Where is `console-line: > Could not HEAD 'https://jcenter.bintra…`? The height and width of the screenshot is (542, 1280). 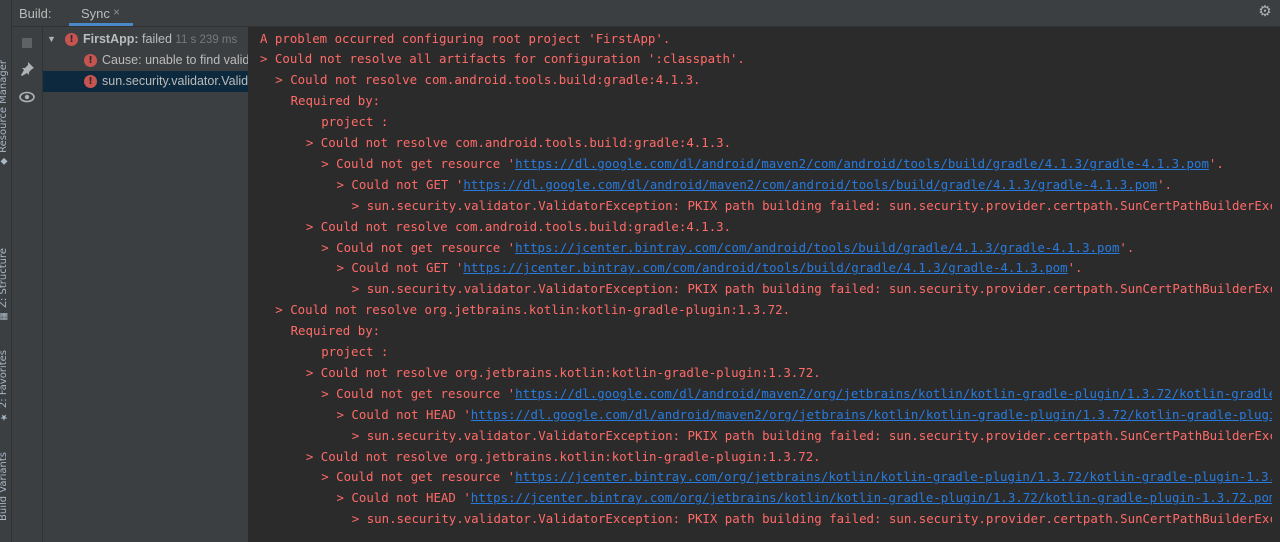
console-line: > Could not HEAD 'https://jcenter.bintra… is located at coordinates (808, 497).